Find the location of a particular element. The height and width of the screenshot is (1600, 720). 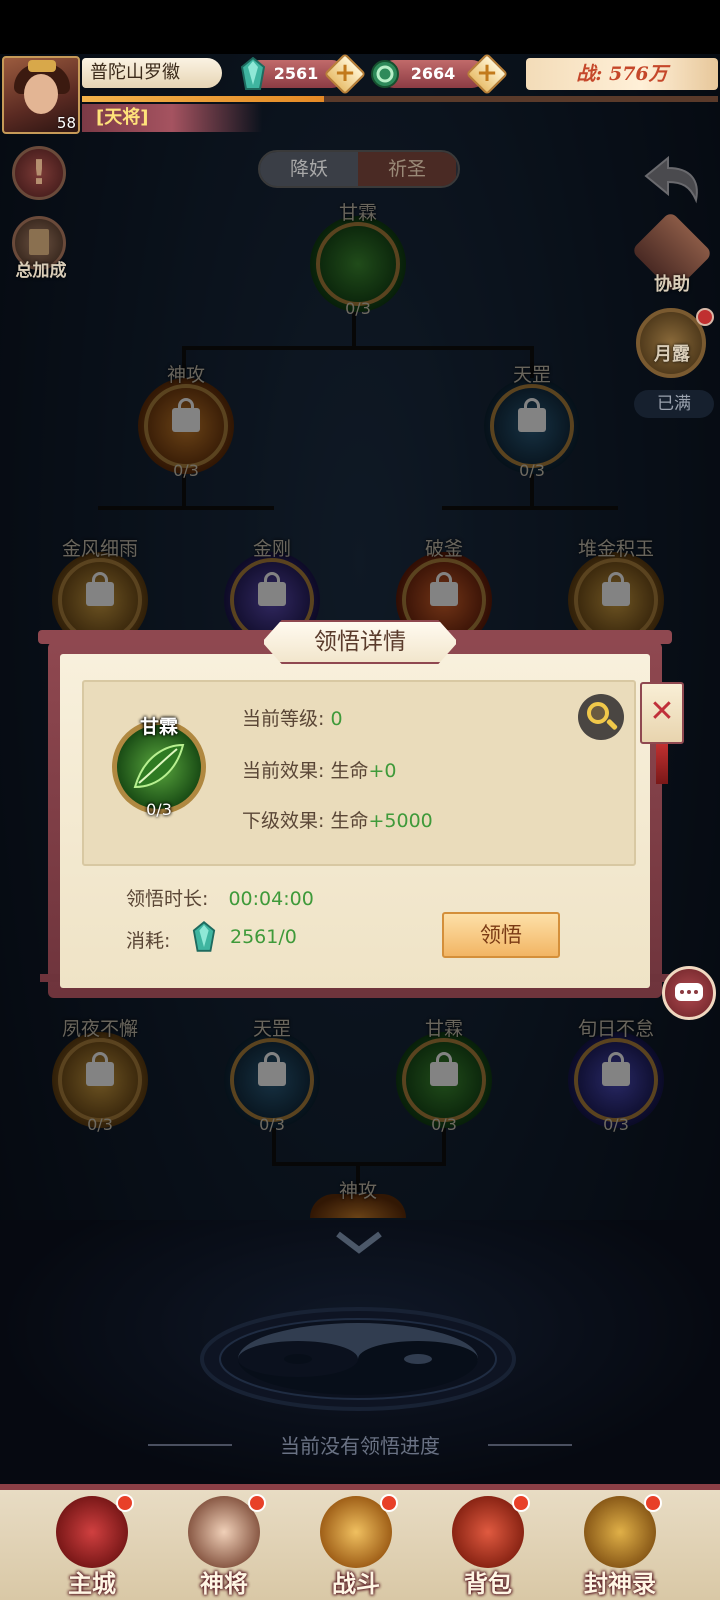

yuelu-status: 已满 is located at coordinates (674, 404).